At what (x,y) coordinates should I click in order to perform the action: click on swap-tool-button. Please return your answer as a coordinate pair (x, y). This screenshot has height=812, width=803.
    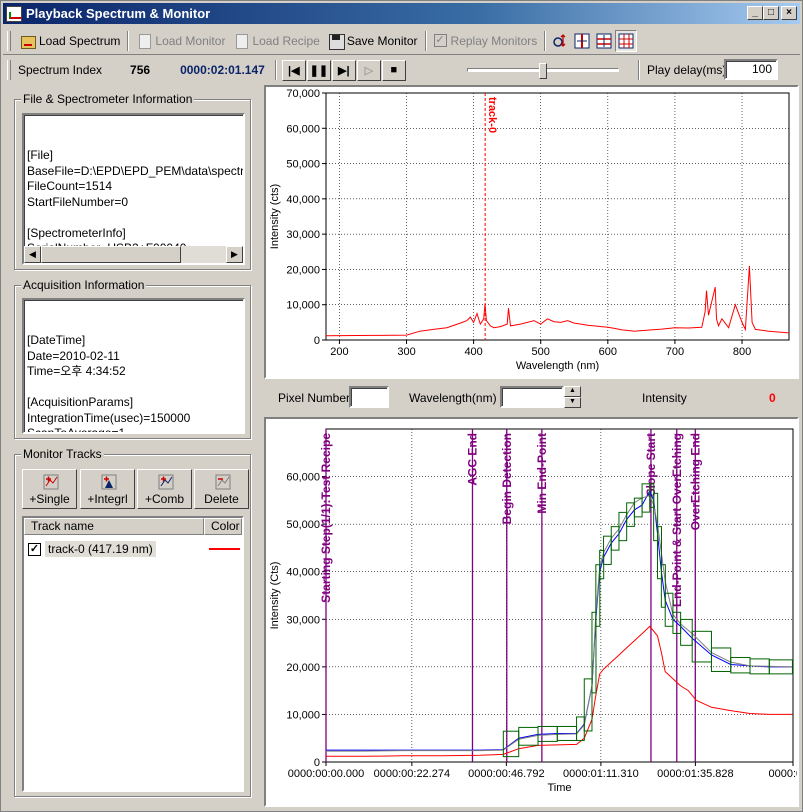
    Looking at the image, I should click on (560, 41).